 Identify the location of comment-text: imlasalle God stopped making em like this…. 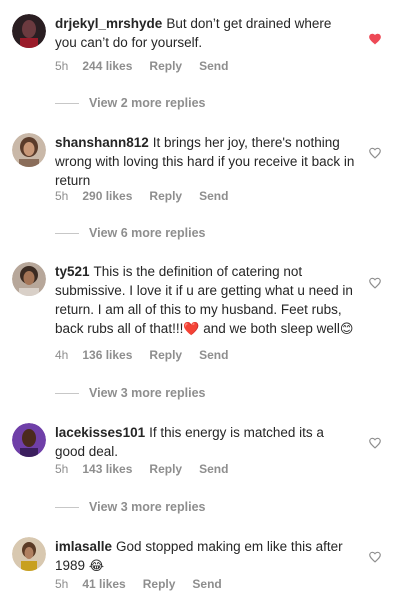
(199, 556).